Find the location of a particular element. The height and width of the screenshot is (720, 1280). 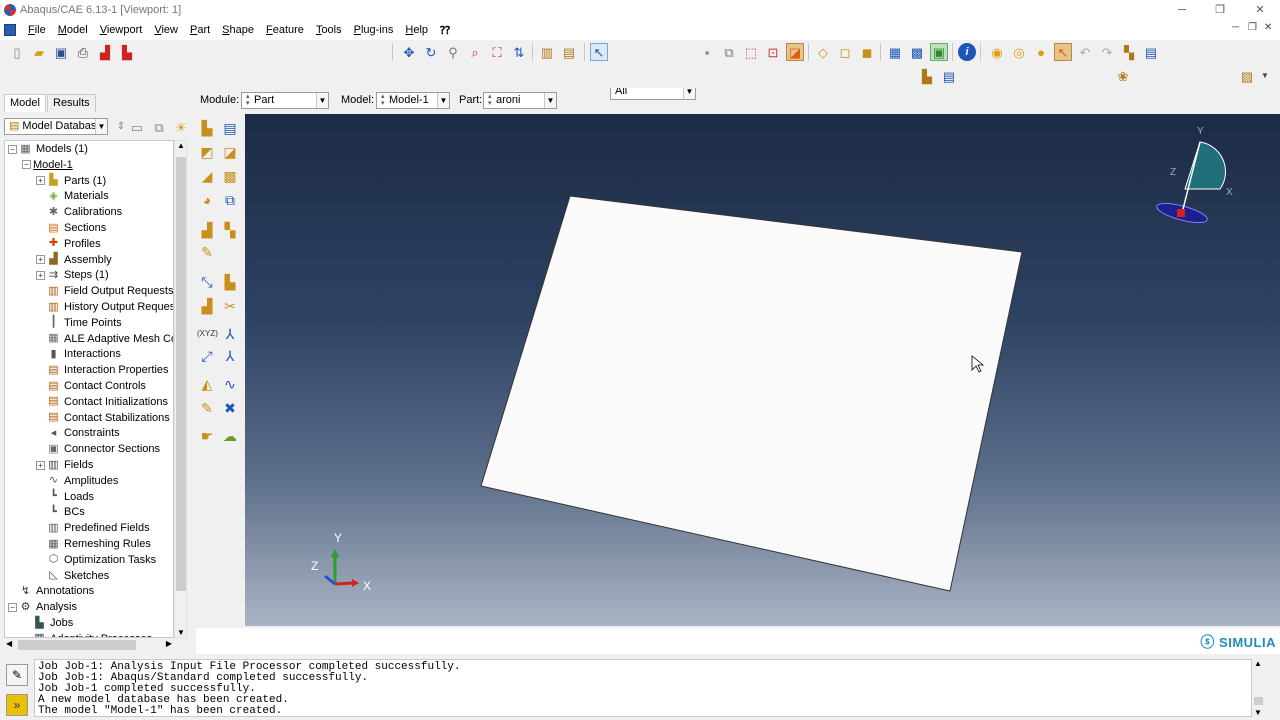

tree-node: ▮ Interactions is located at coordinates (78, 354).